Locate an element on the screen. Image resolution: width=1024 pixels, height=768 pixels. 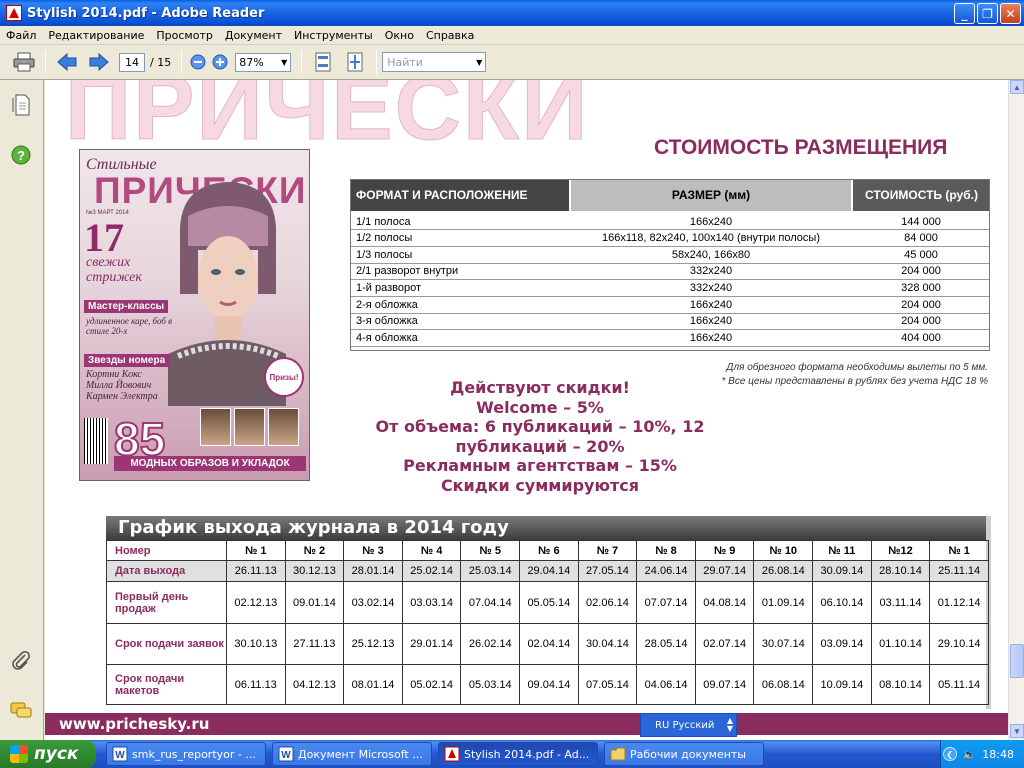
schedule-cell: № 1 is located at coordinates (959, 550).